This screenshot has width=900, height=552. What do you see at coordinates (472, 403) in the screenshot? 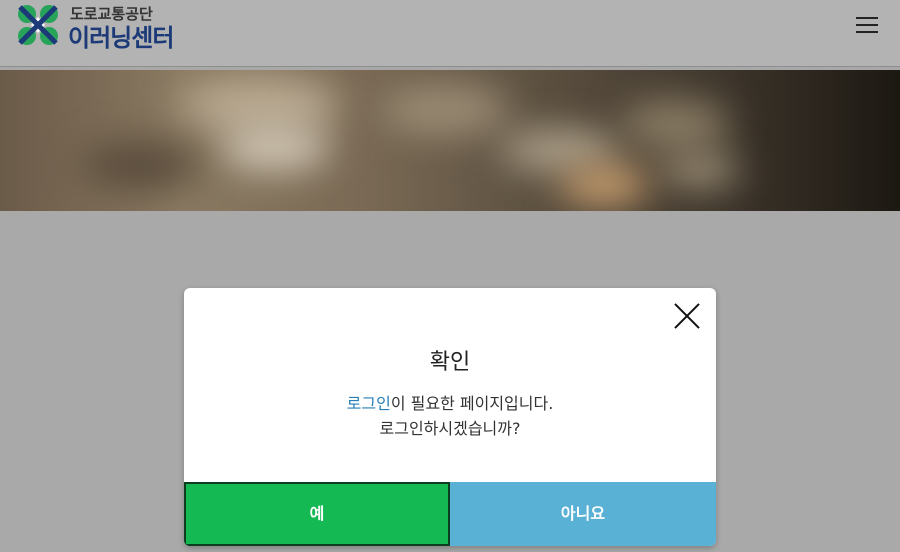
I see `dialog-message-line1-rest: 이 필요한 페이지입니다.` at bounding box center [472, 403].